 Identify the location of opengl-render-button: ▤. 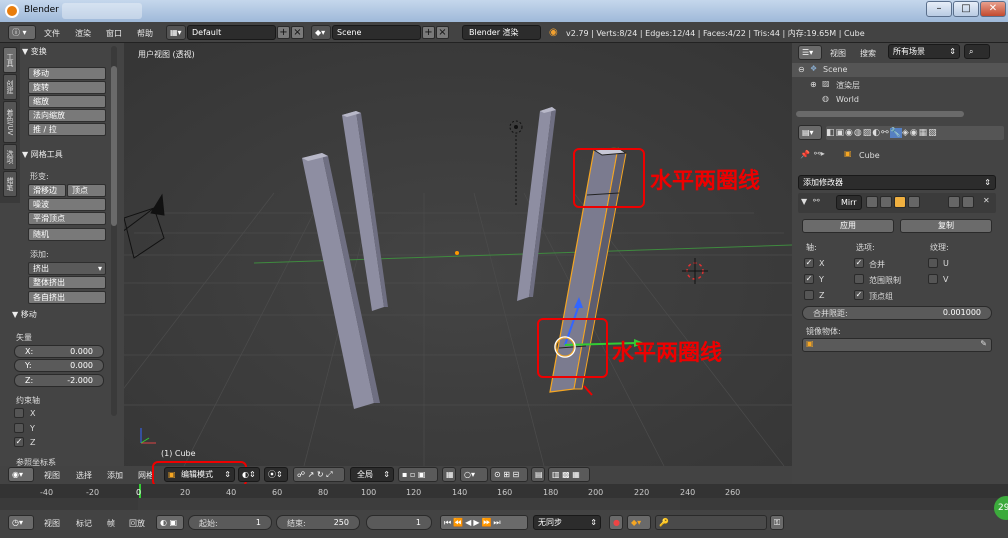
(538, 474).